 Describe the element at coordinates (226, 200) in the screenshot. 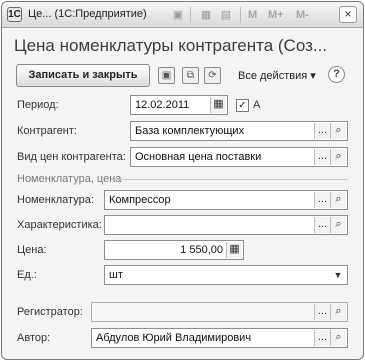

I see `nomenclature-field: Компрессор ... ⌕` at that location.